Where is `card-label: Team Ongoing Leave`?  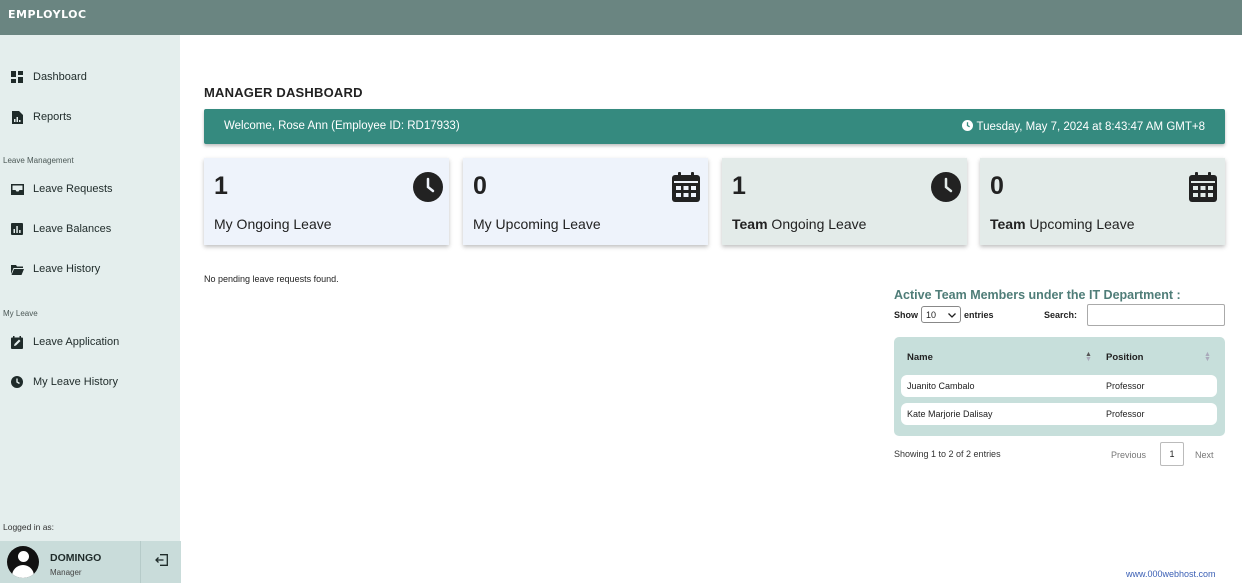 card-label: Team Ongoing Leave is located at coordinates (799, 224).